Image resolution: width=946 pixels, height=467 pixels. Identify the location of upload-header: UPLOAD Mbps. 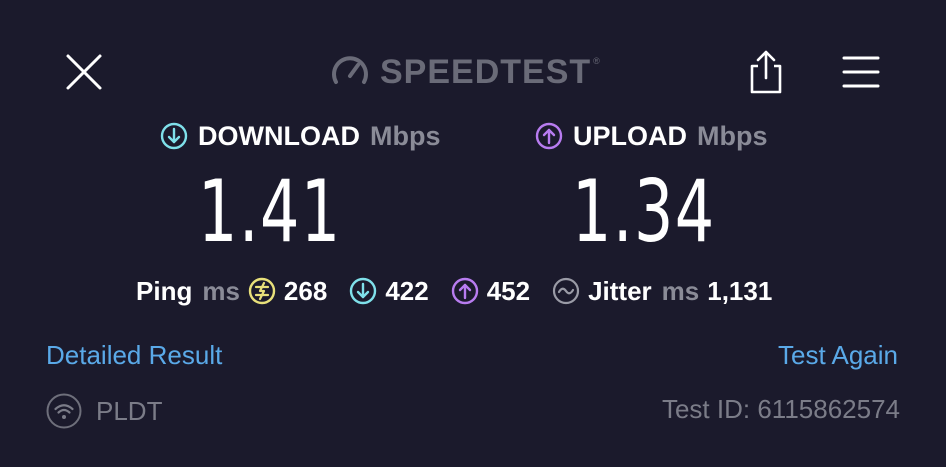
(651, 136).